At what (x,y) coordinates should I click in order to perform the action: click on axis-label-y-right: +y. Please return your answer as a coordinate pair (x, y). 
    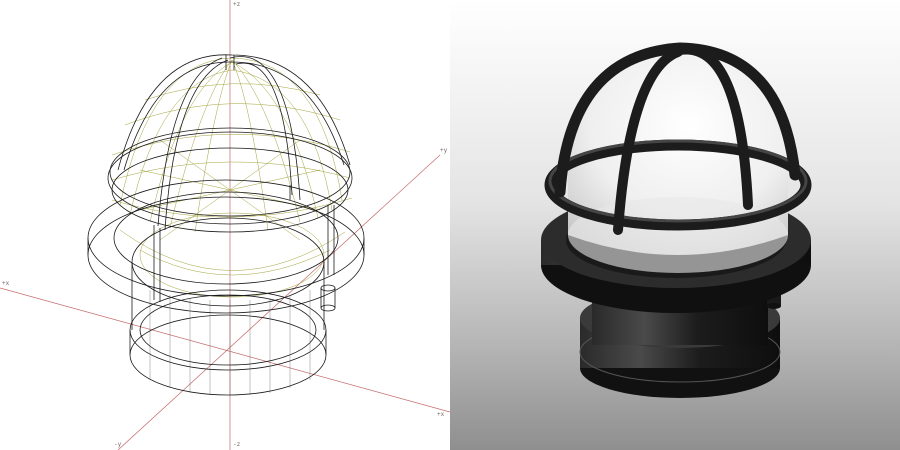
    Looking at the image, I should click on (444, 150).